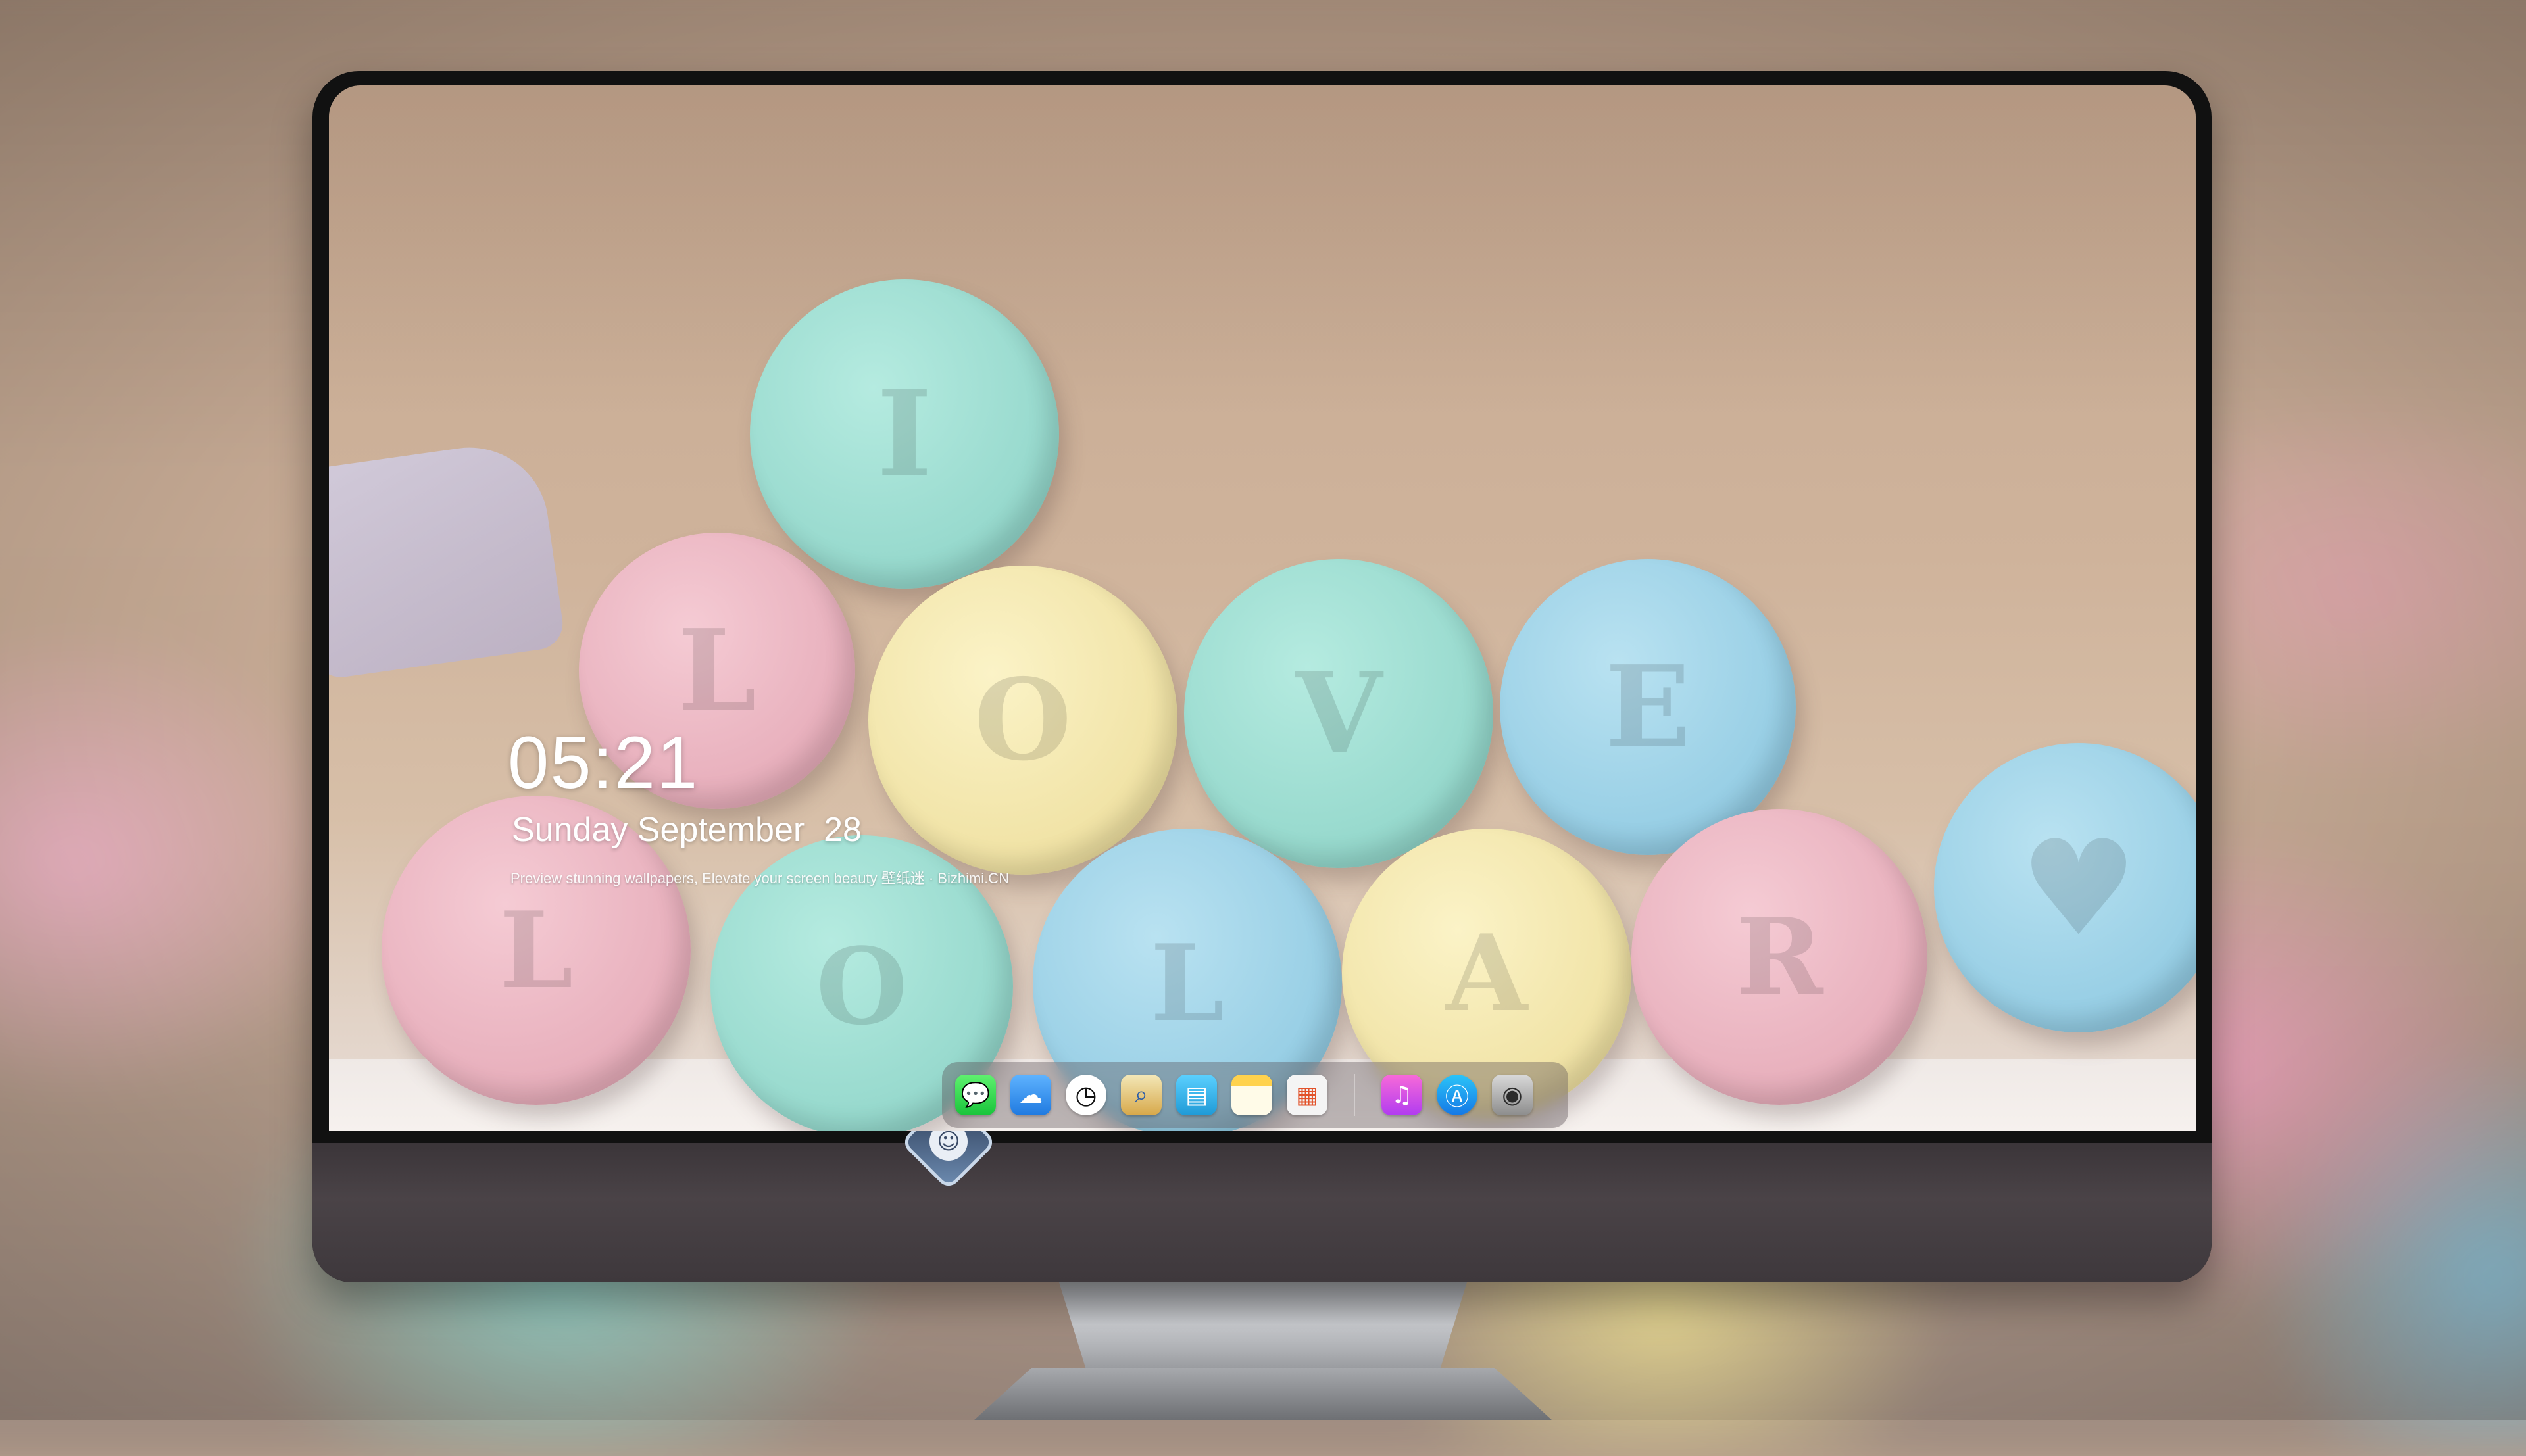  Describe the element at coordinates (447, 559) in the screenshot. I see `wallpaper-ribbon` at that location.